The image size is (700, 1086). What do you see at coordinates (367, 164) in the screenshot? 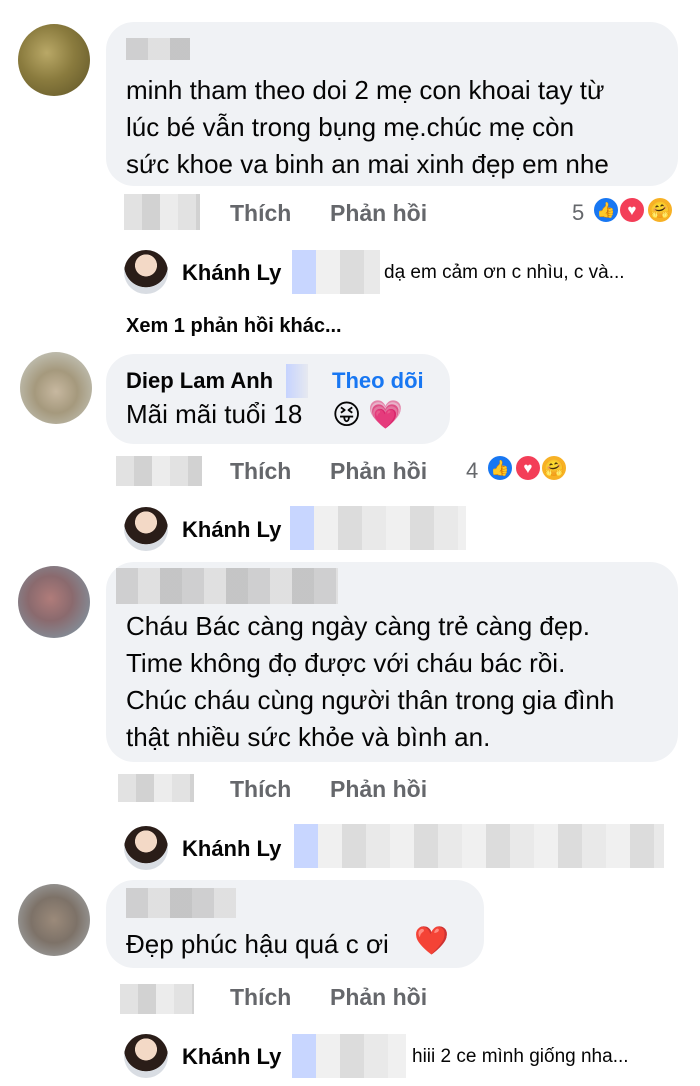
I see `comment-text-line: sức khoe va binh an mai xinh đẹp em nhe` at bounding box center [367, 164].